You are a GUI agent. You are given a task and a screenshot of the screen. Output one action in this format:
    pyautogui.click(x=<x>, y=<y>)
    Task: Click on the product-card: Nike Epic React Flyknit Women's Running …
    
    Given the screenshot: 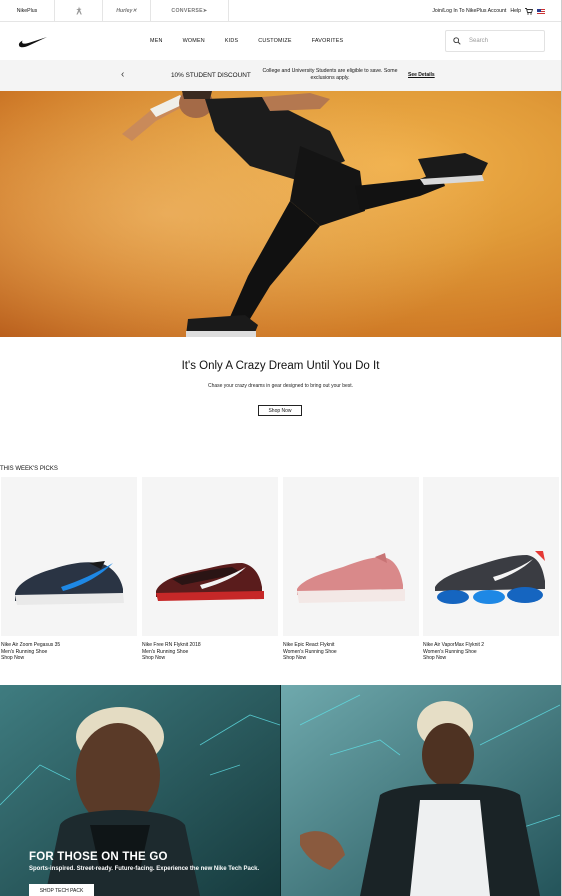 What is the action you would take?
    pyautogui.click(x=351, y=569)
    